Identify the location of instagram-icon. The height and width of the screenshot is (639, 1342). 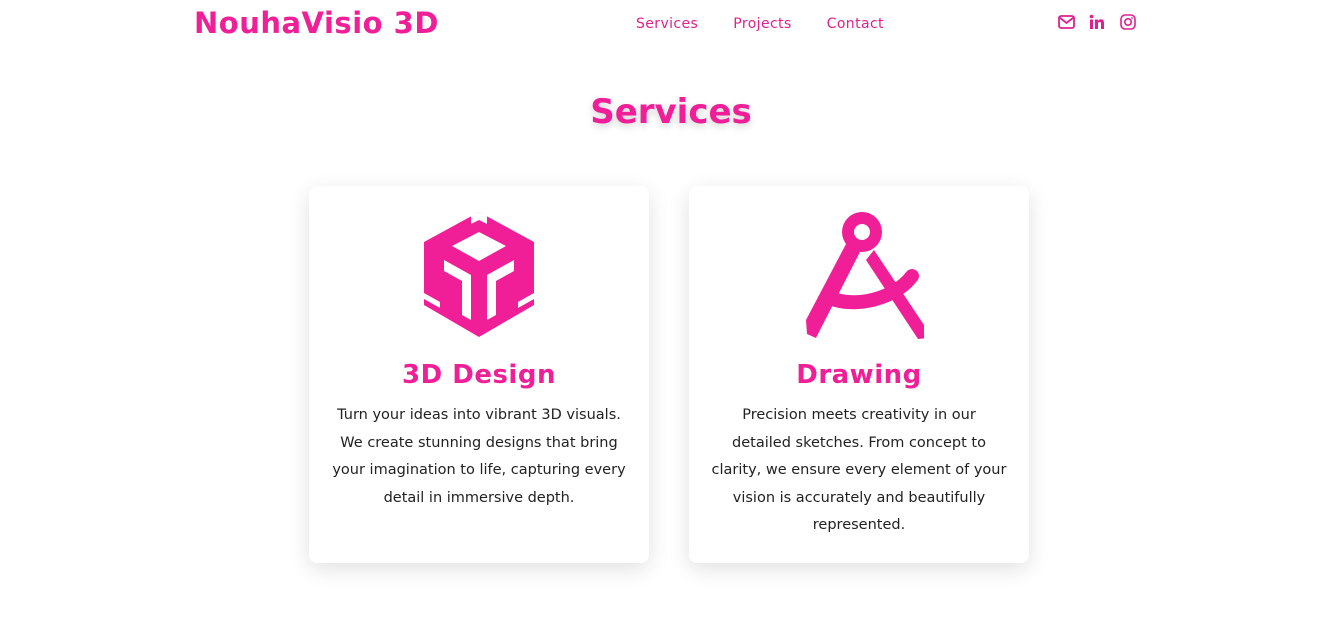
(1128, 22).